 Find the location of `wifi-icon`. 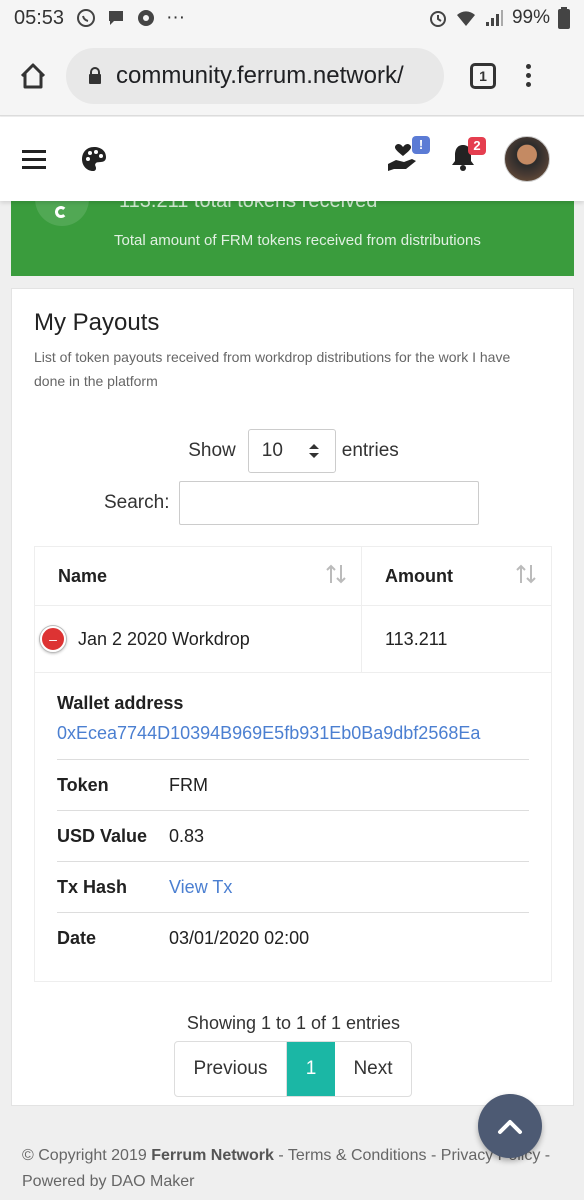

wifi-icon is located at coordinates (465, 18).